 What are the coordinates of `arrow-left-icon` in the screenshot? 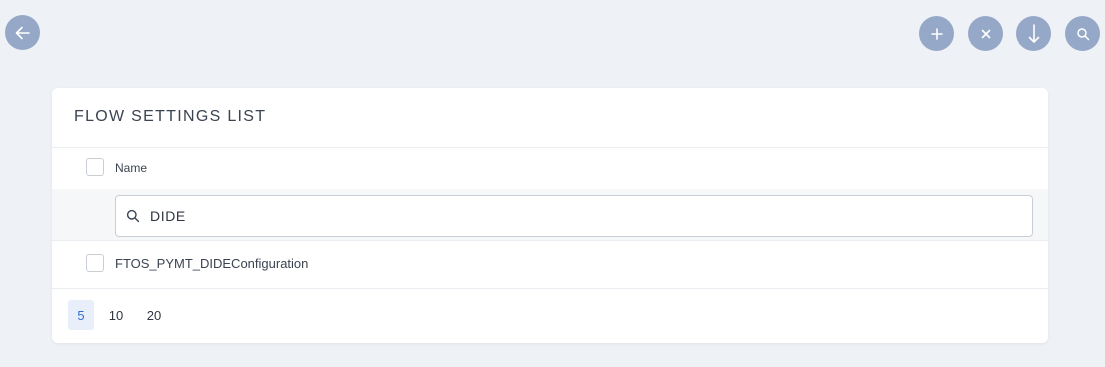 It's located at (22, 32).